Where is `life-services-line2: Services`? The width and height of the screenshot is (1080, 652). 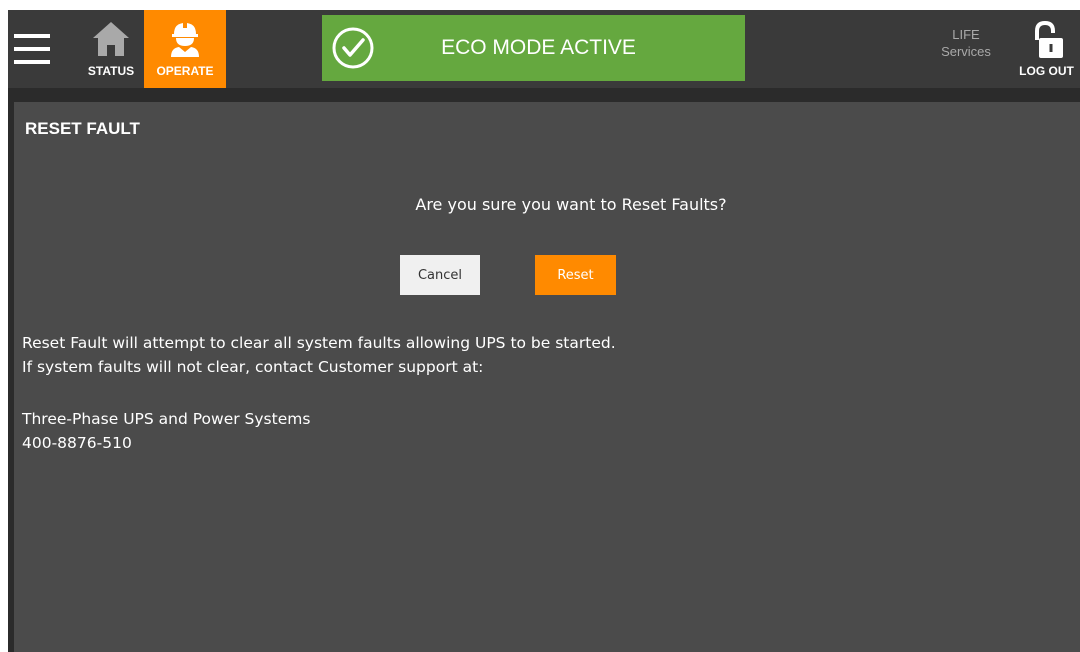
life-services-line2: Services is located at coordinates (966, 51).